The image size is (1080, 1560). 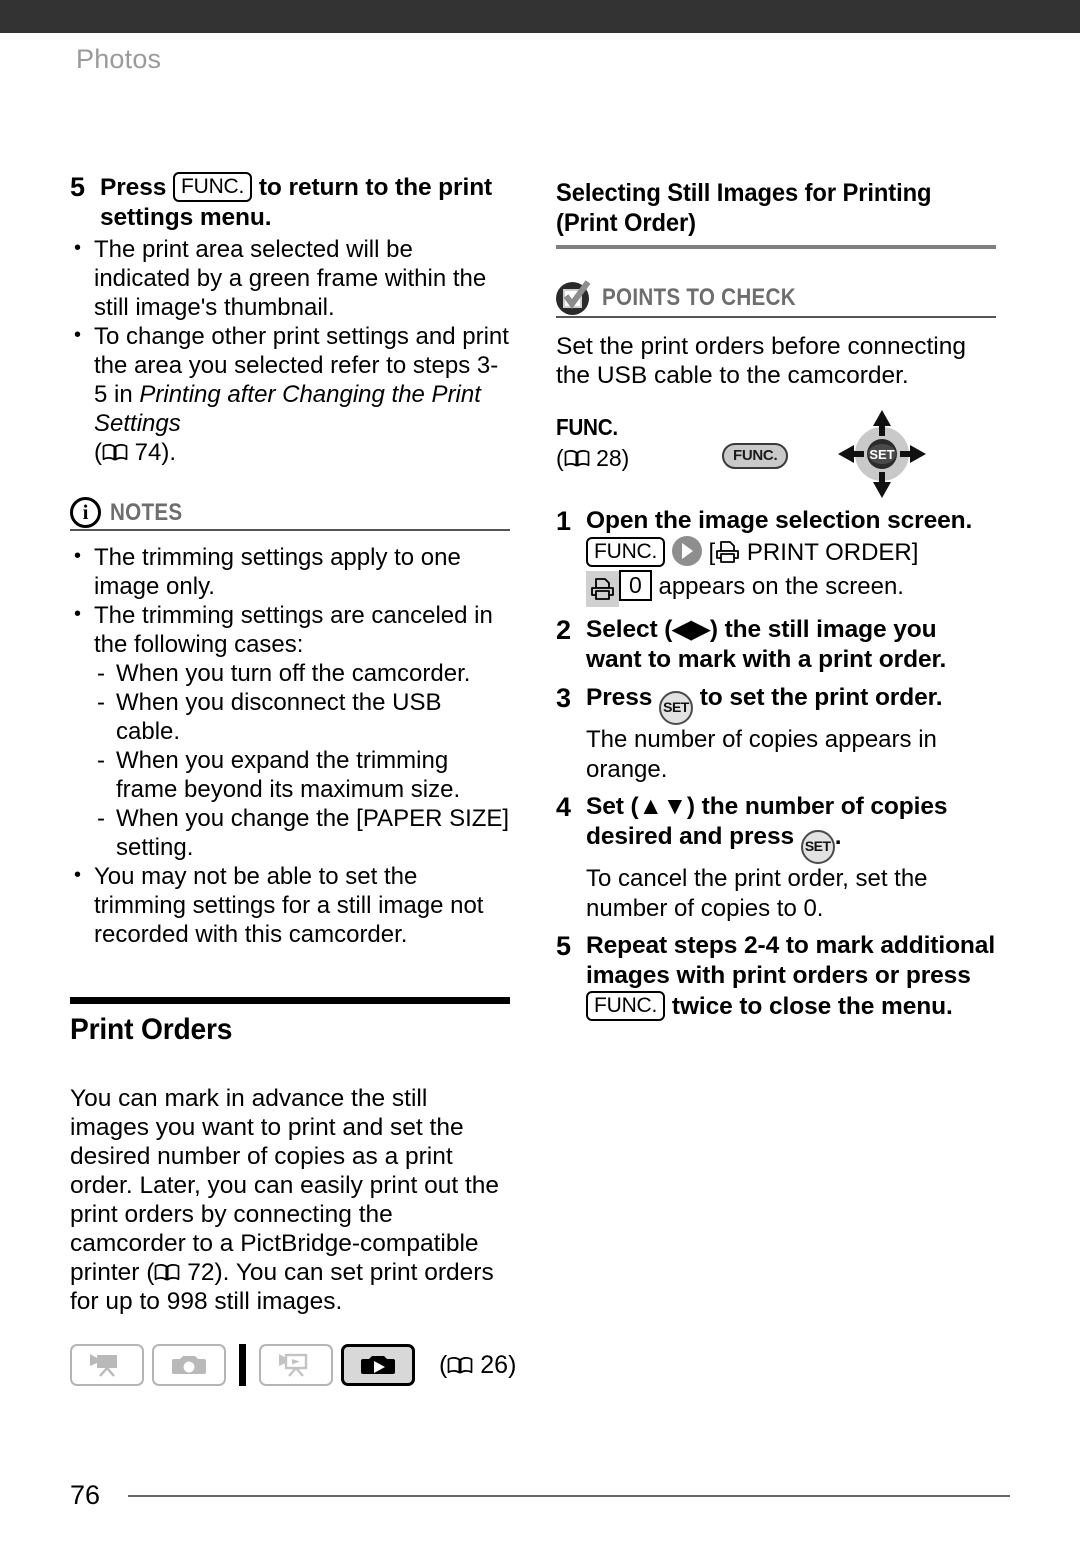 What do you see at coordinates (629, 629) in the screenshot?
I see `step-title-a: Select (` at bounding box center [629, 629].